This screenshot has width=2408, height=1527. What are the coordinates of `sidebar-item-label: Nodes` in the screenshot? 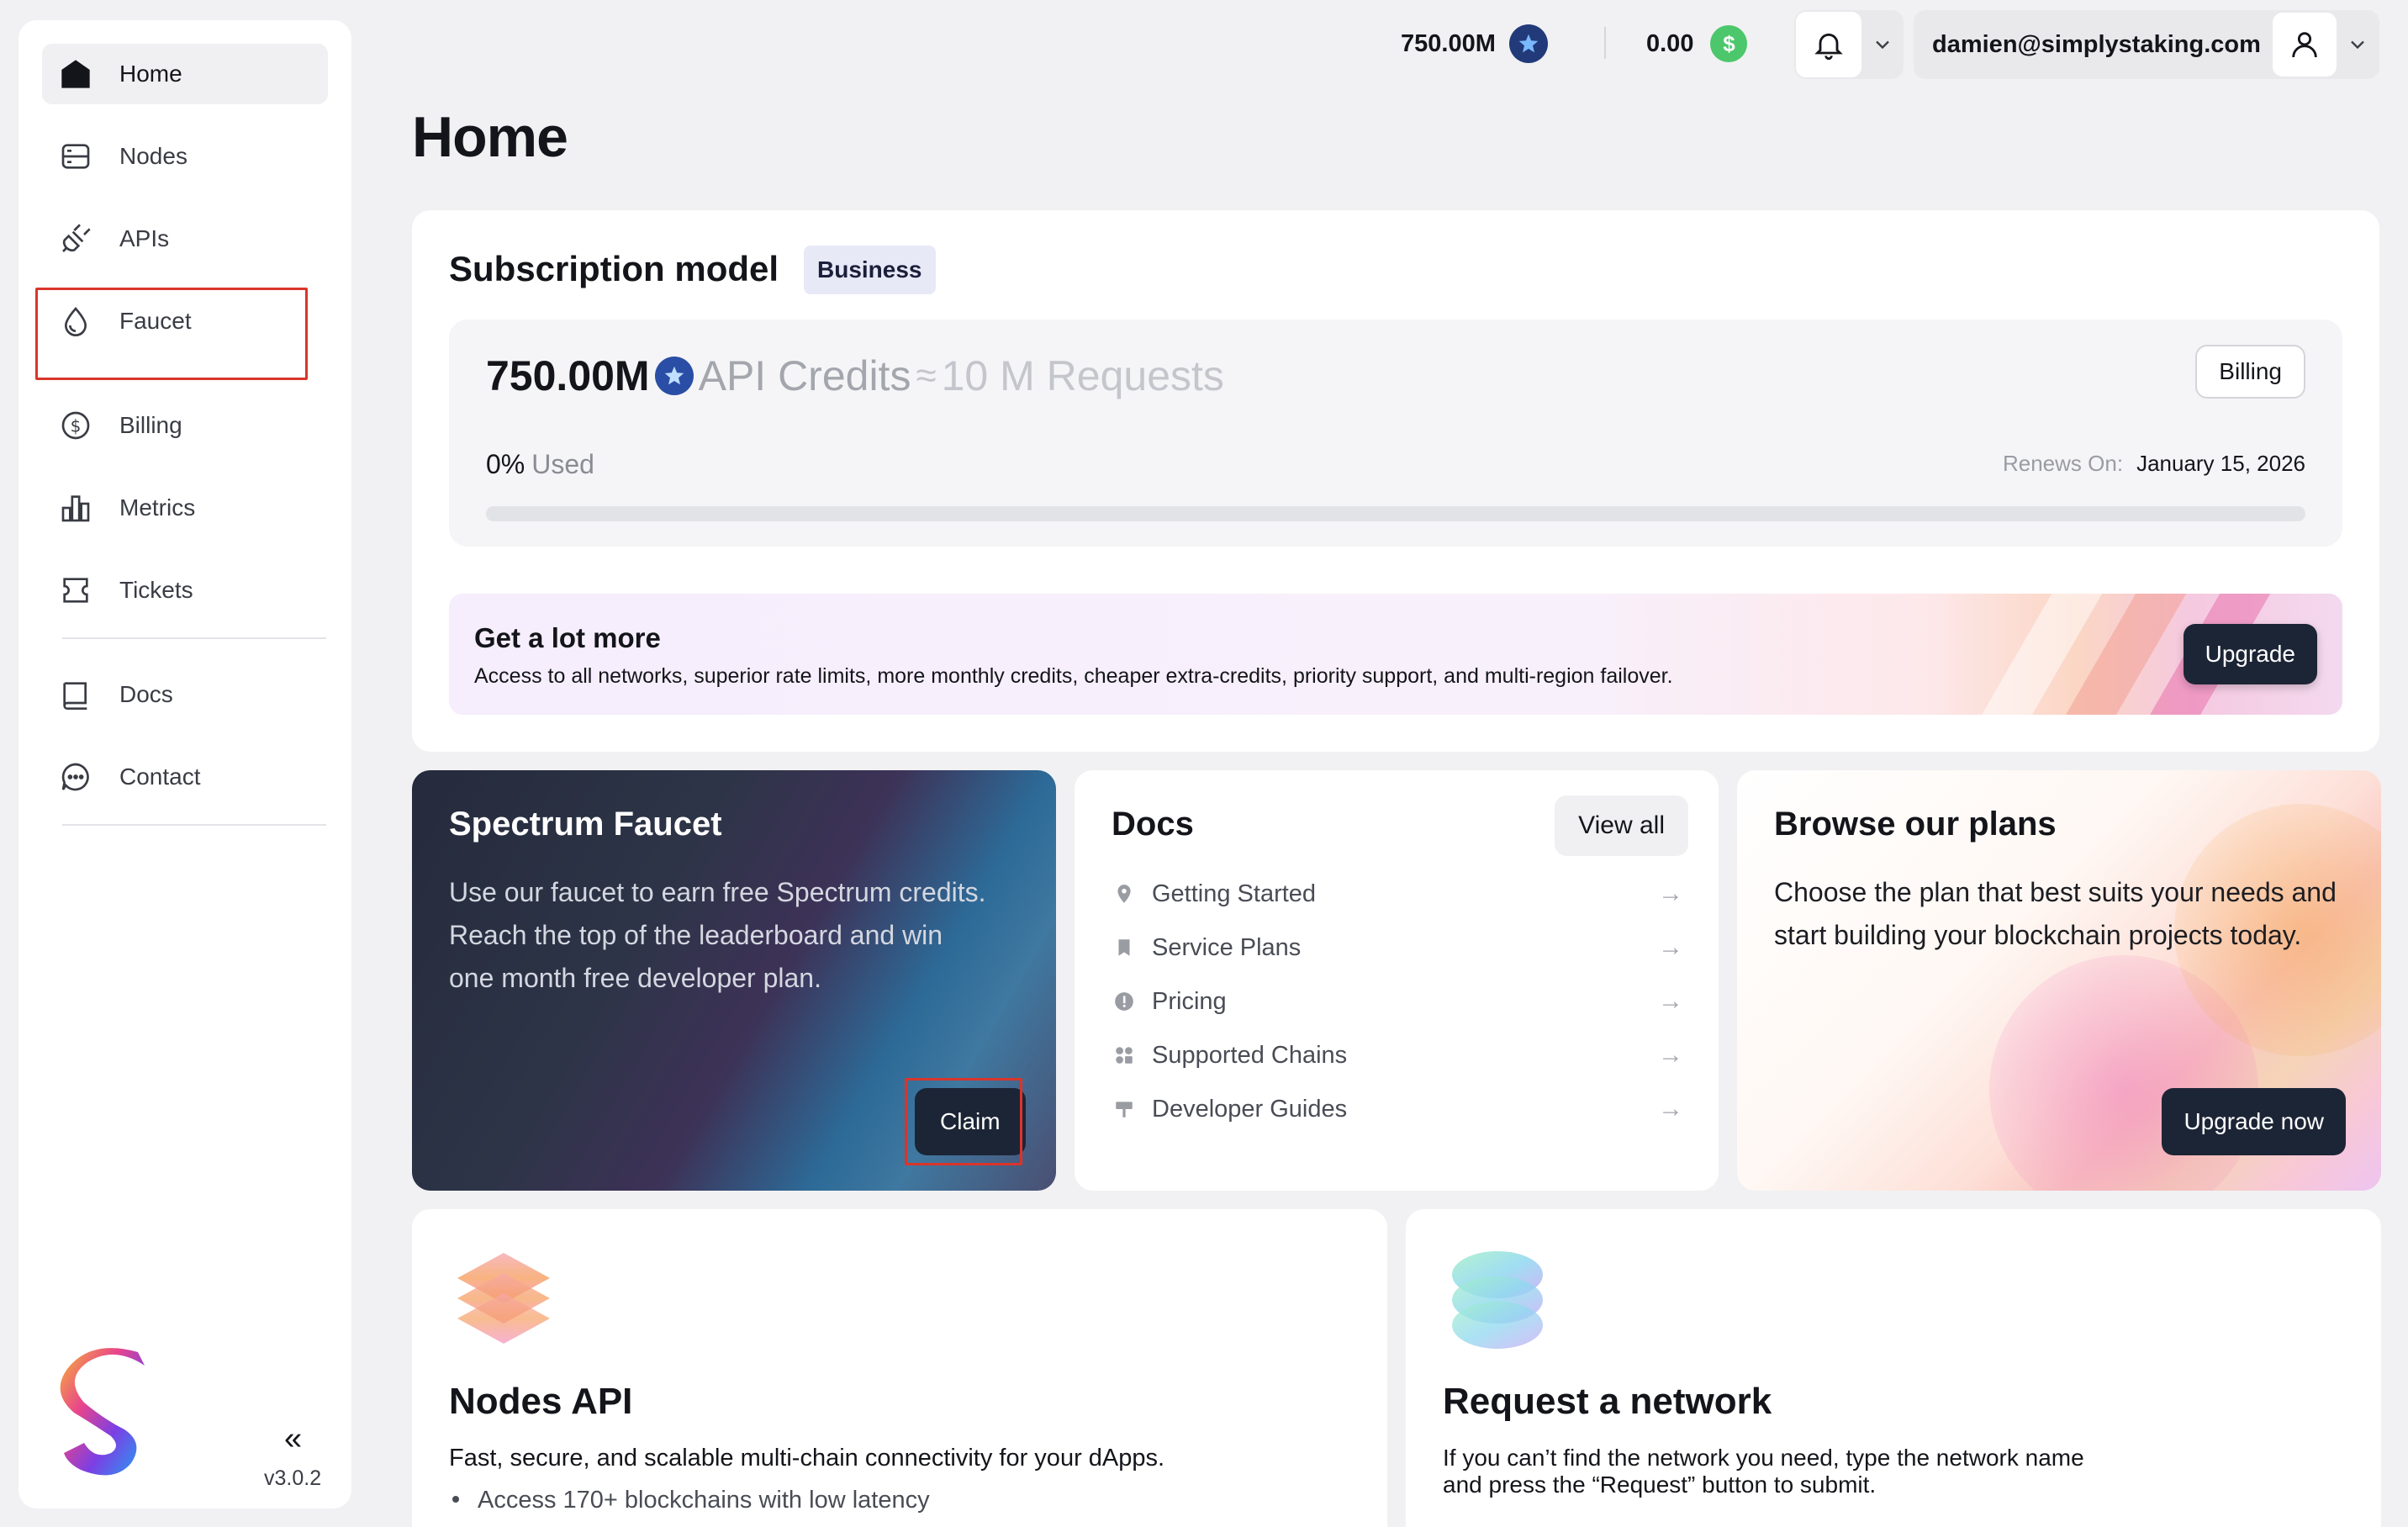 It's located at (153, 156).